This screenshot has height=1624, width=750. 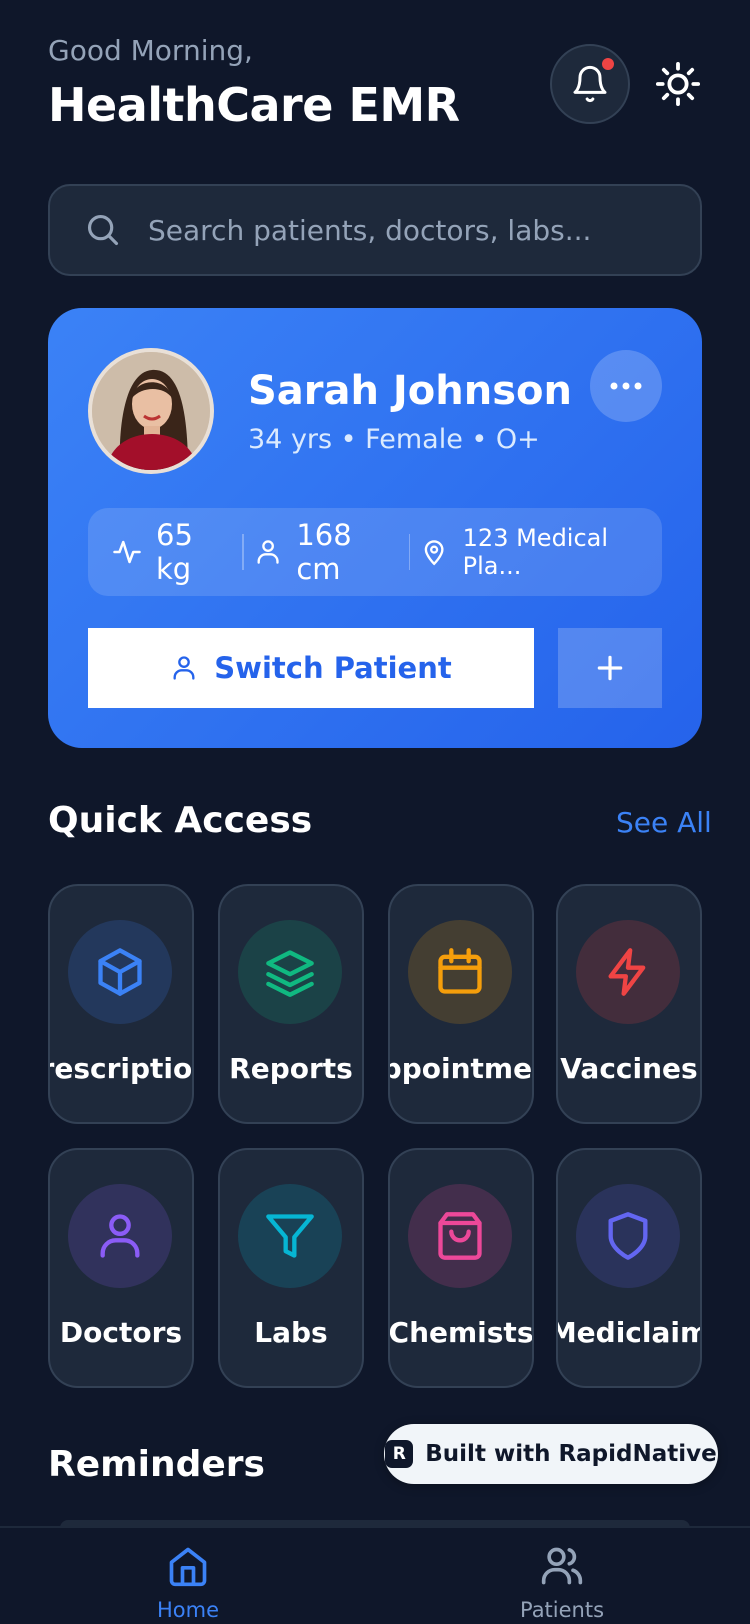 I want to click on quick-access-doctors: Doctors, so click(x=121, y=1268).